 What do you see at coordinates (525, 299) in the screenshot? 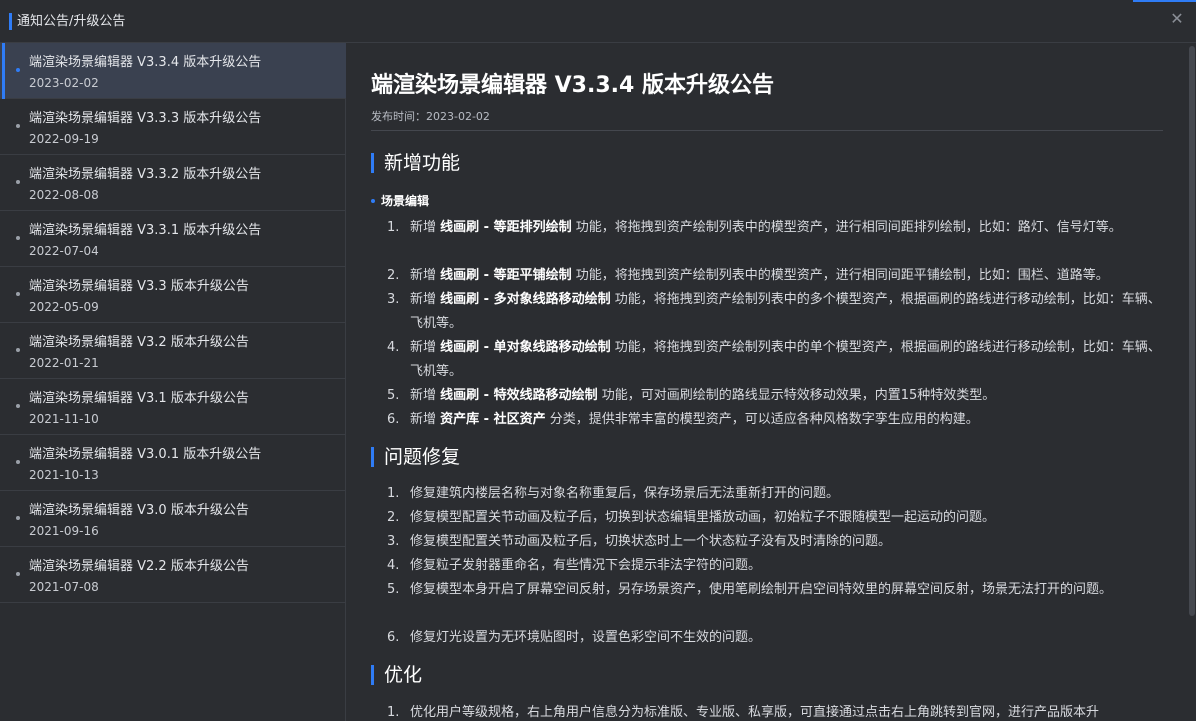
I see `feature-name: 线画刷 - 多对象线路移动绘制` at bounding box center [525, 299].